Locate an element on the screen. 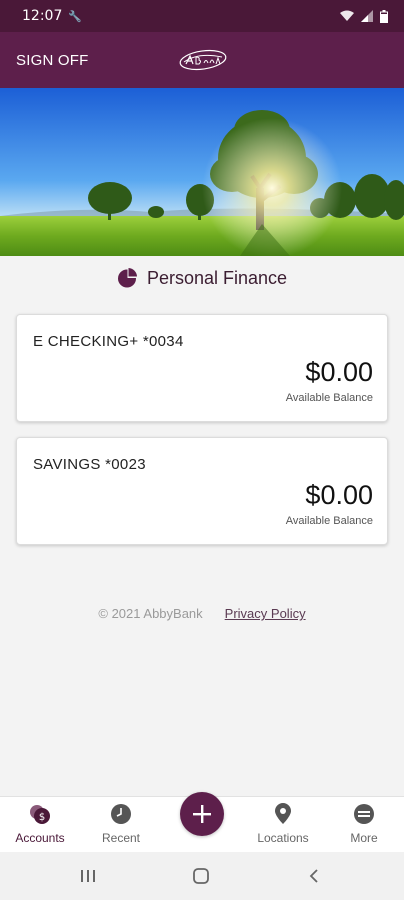 The height and width of the screenshot is (900, 404). accounts-icon: $ is located at coordinates (40, 814).